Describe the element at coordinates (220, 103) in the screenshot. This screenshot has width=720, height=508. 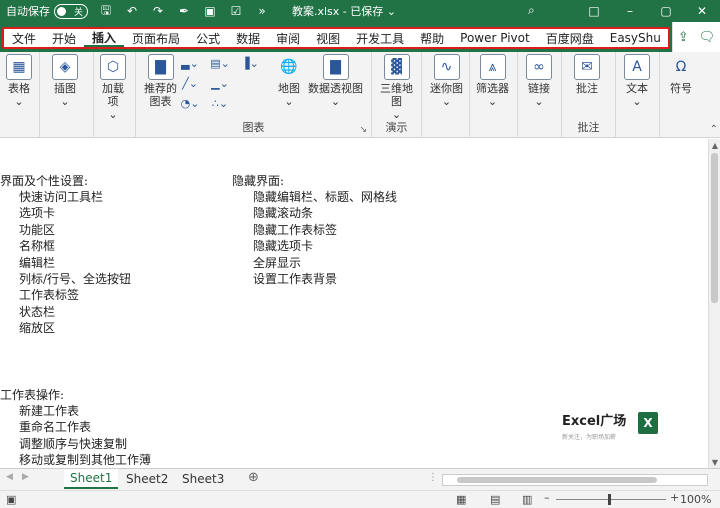
I see `scatter-chart-icon: ∴⌄` at that location.